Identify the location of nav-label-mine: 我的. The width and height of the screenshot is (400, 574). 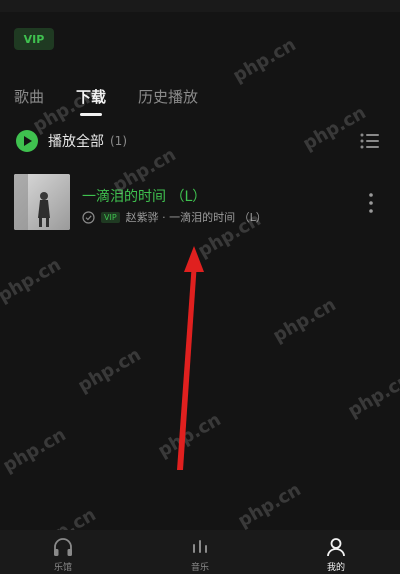
(335, 568).